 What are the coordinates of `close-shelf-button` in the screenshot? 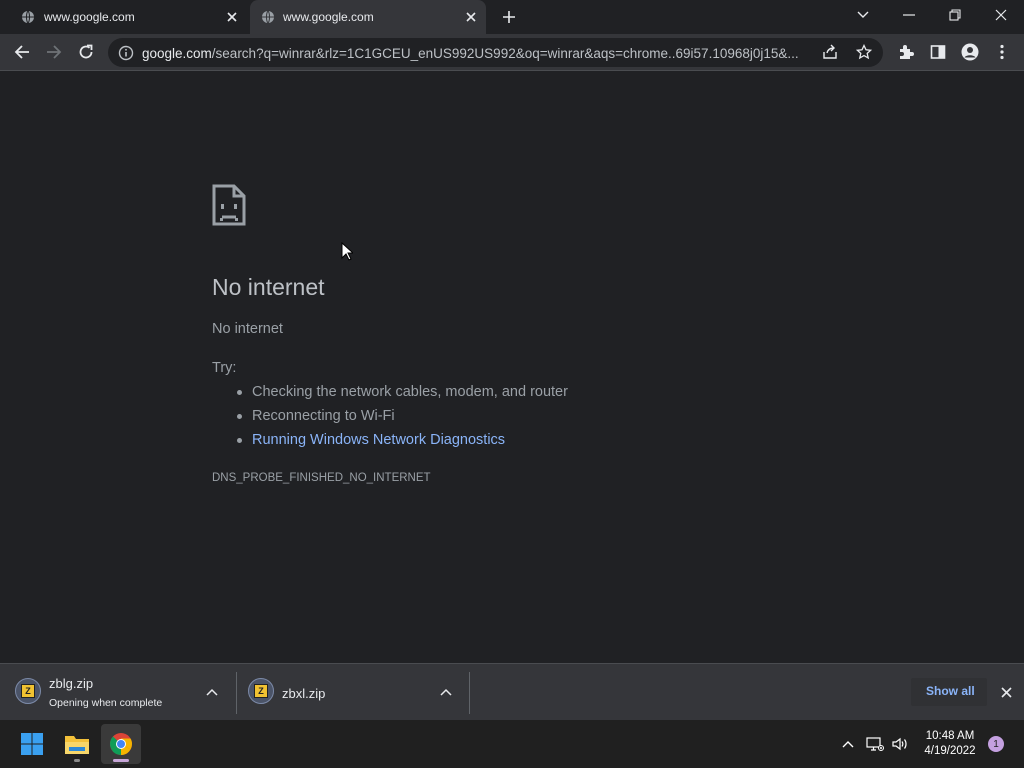 It's located at (1006, 692).